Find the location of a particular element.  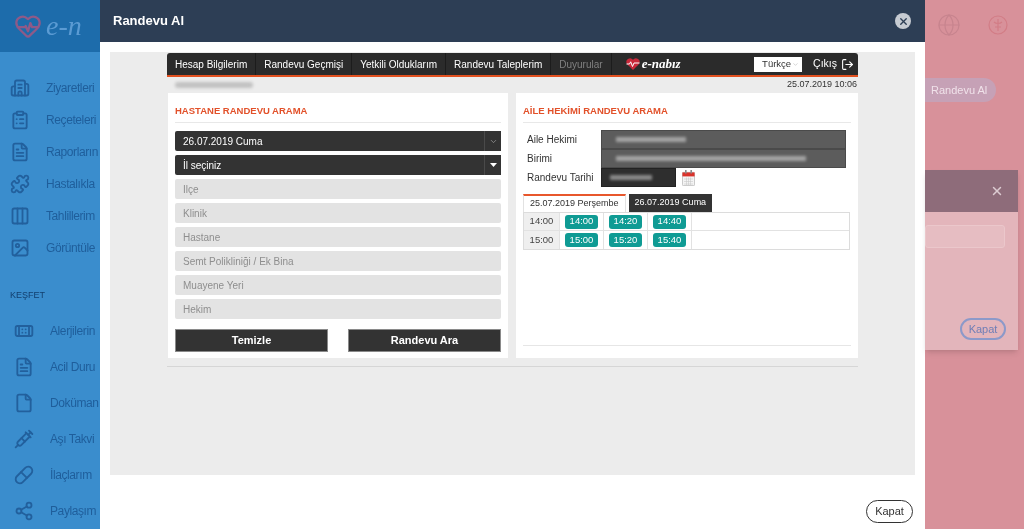

field-label: Aile Hekimi is located at coordinates (552, 140).